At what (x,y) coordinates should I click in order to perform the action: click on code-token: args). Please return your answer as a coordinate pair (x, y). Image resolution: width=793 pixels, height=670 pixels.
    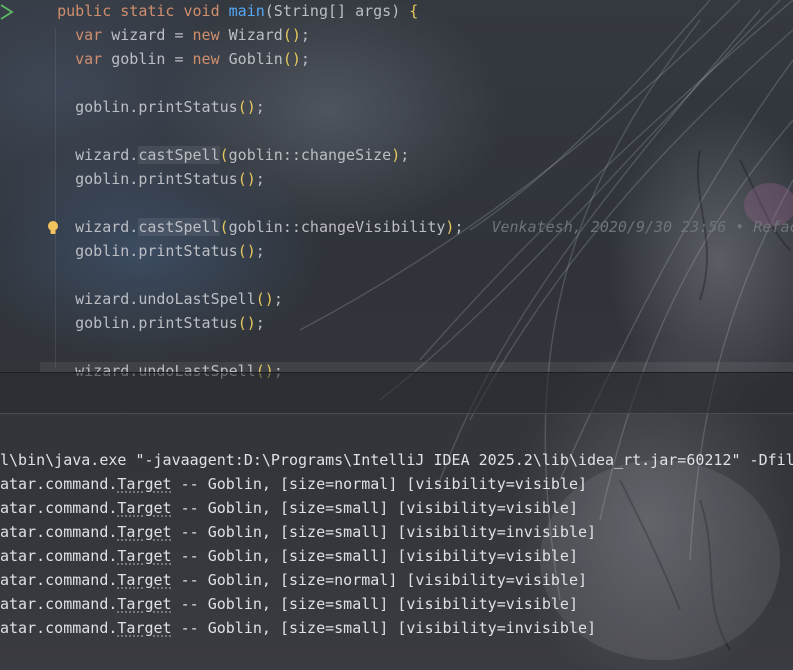
    Looking at the image, I should click on (378, 11).